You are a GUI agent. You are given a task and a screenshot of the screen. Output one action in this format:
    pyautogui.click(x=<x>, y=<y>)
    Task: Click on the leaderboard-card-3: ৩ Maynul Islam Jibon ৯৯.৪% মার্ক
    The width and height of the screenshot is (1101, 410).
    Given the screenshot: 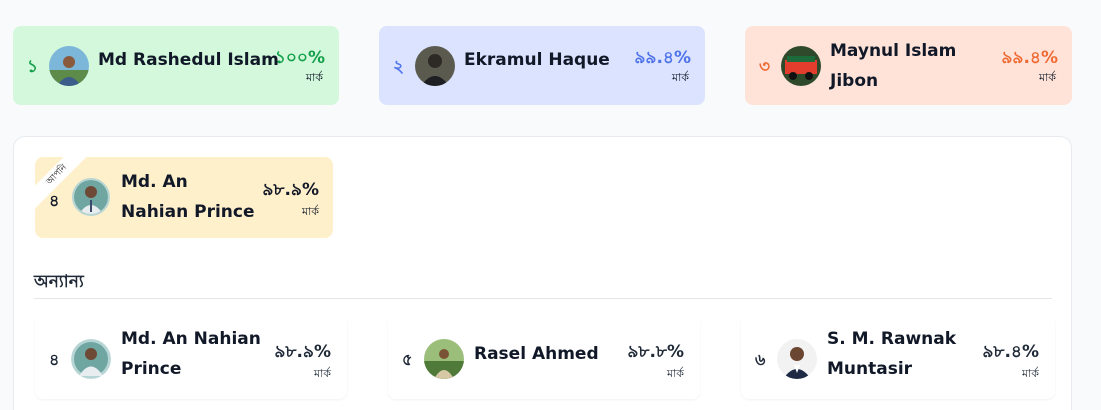 What is the action you would take?
    pyautogui.click(x=908, y=65)
    